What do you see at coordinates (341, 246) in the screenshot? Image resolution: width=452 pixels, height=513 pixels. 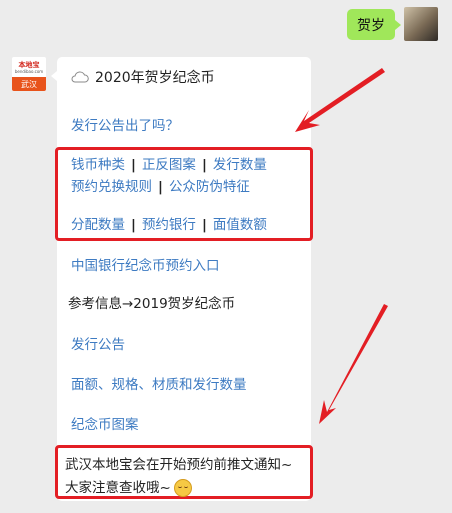 I see `annotation-arrows` at bounding box center [341, 246].